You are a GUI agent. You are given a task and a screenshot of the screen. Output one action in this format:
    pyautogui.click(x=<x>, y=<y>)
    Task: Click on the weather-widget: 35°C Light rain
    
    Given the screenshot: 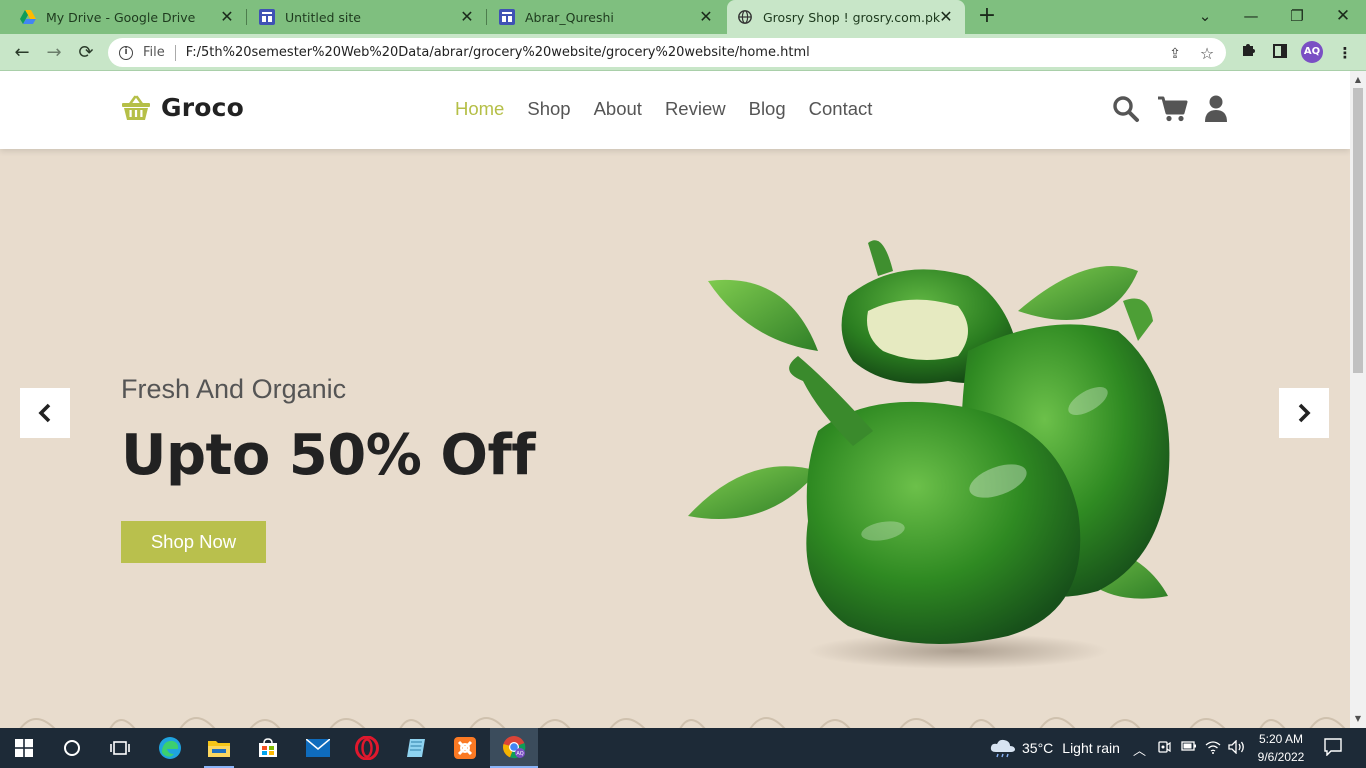 What is the action you would take?
    pyautogui.click(x=1055, y=748)
    